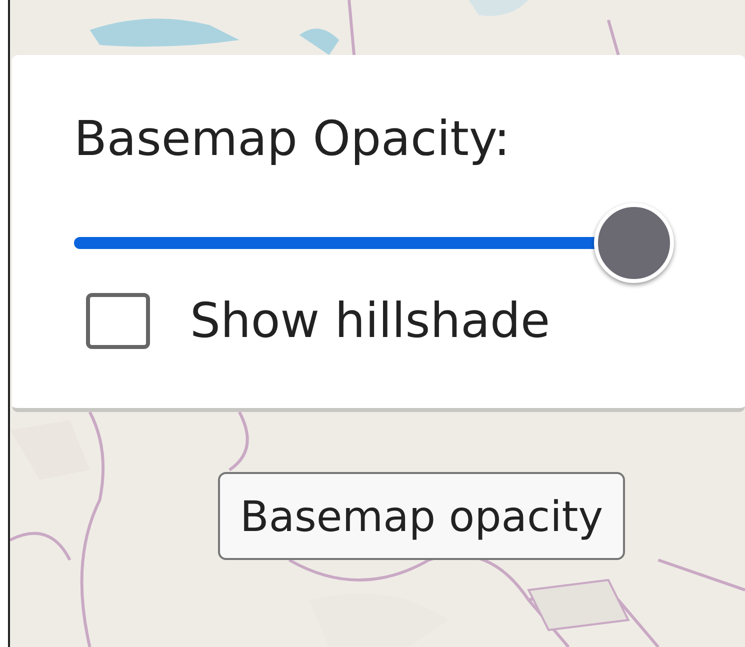 The image size is (745, 647). I want to click on panel-title: Basemap Opacity:, so click(293, 139).